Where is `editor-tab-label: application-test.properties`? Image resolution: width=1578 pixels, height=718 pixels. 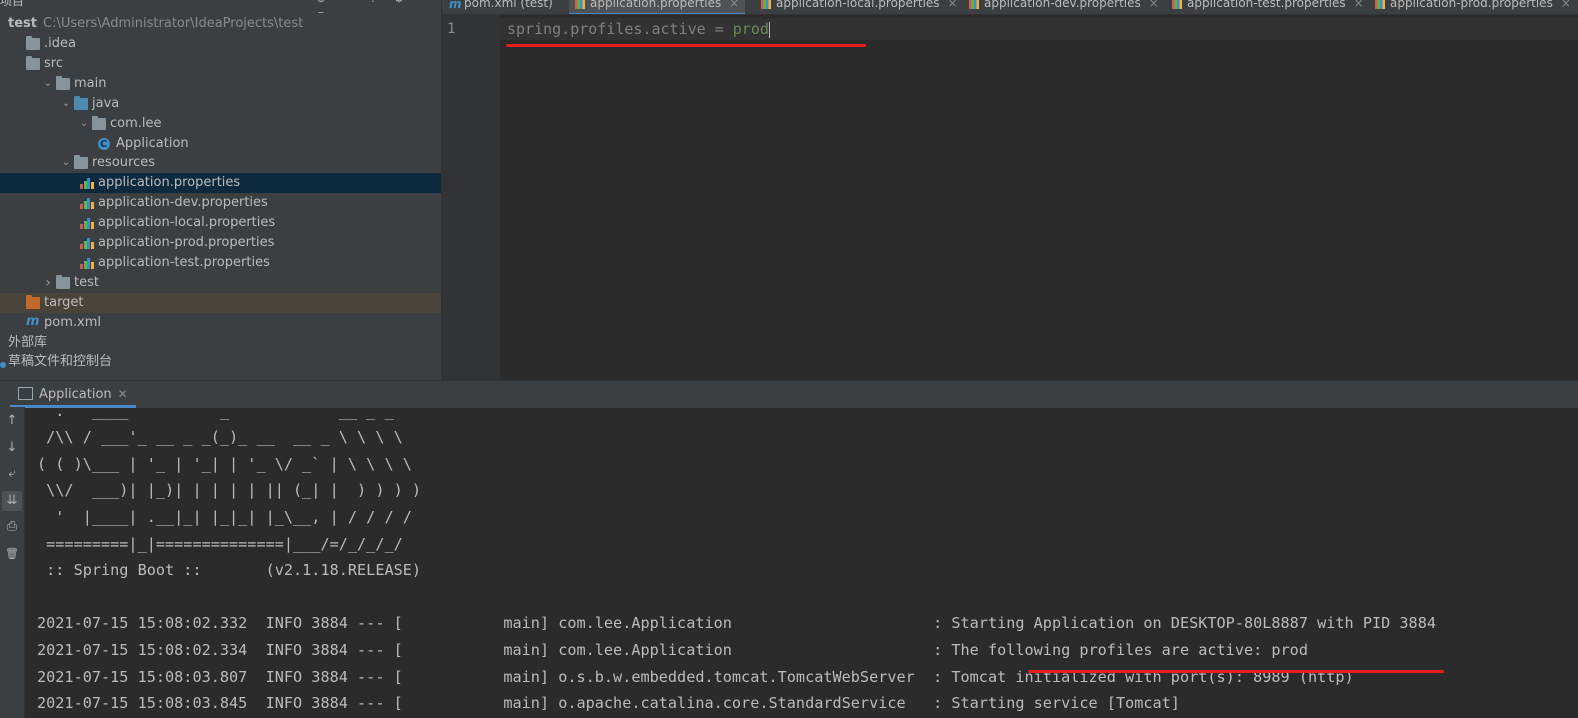
editor-tab-label: application-test.properties is located at coordinates (1266, 5).